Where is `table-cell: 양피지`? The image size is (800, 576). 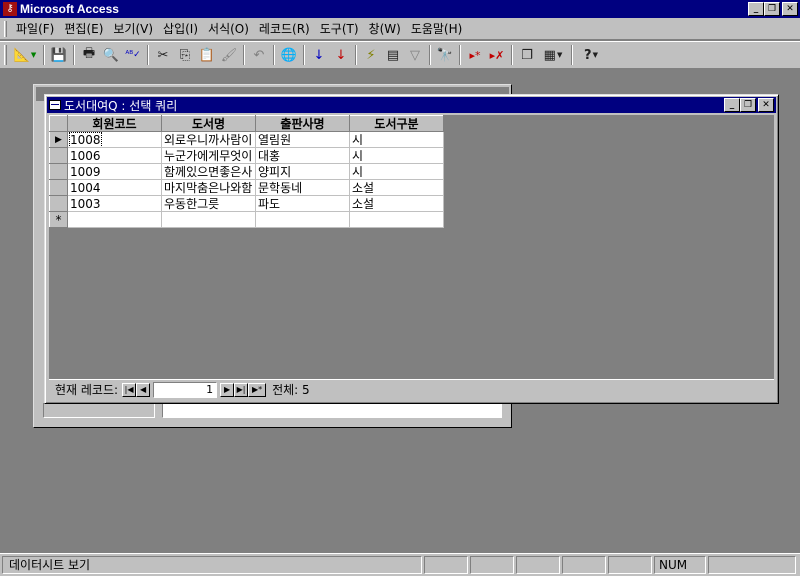 table-cell: 양피지 is located at coordinates (302, 171).